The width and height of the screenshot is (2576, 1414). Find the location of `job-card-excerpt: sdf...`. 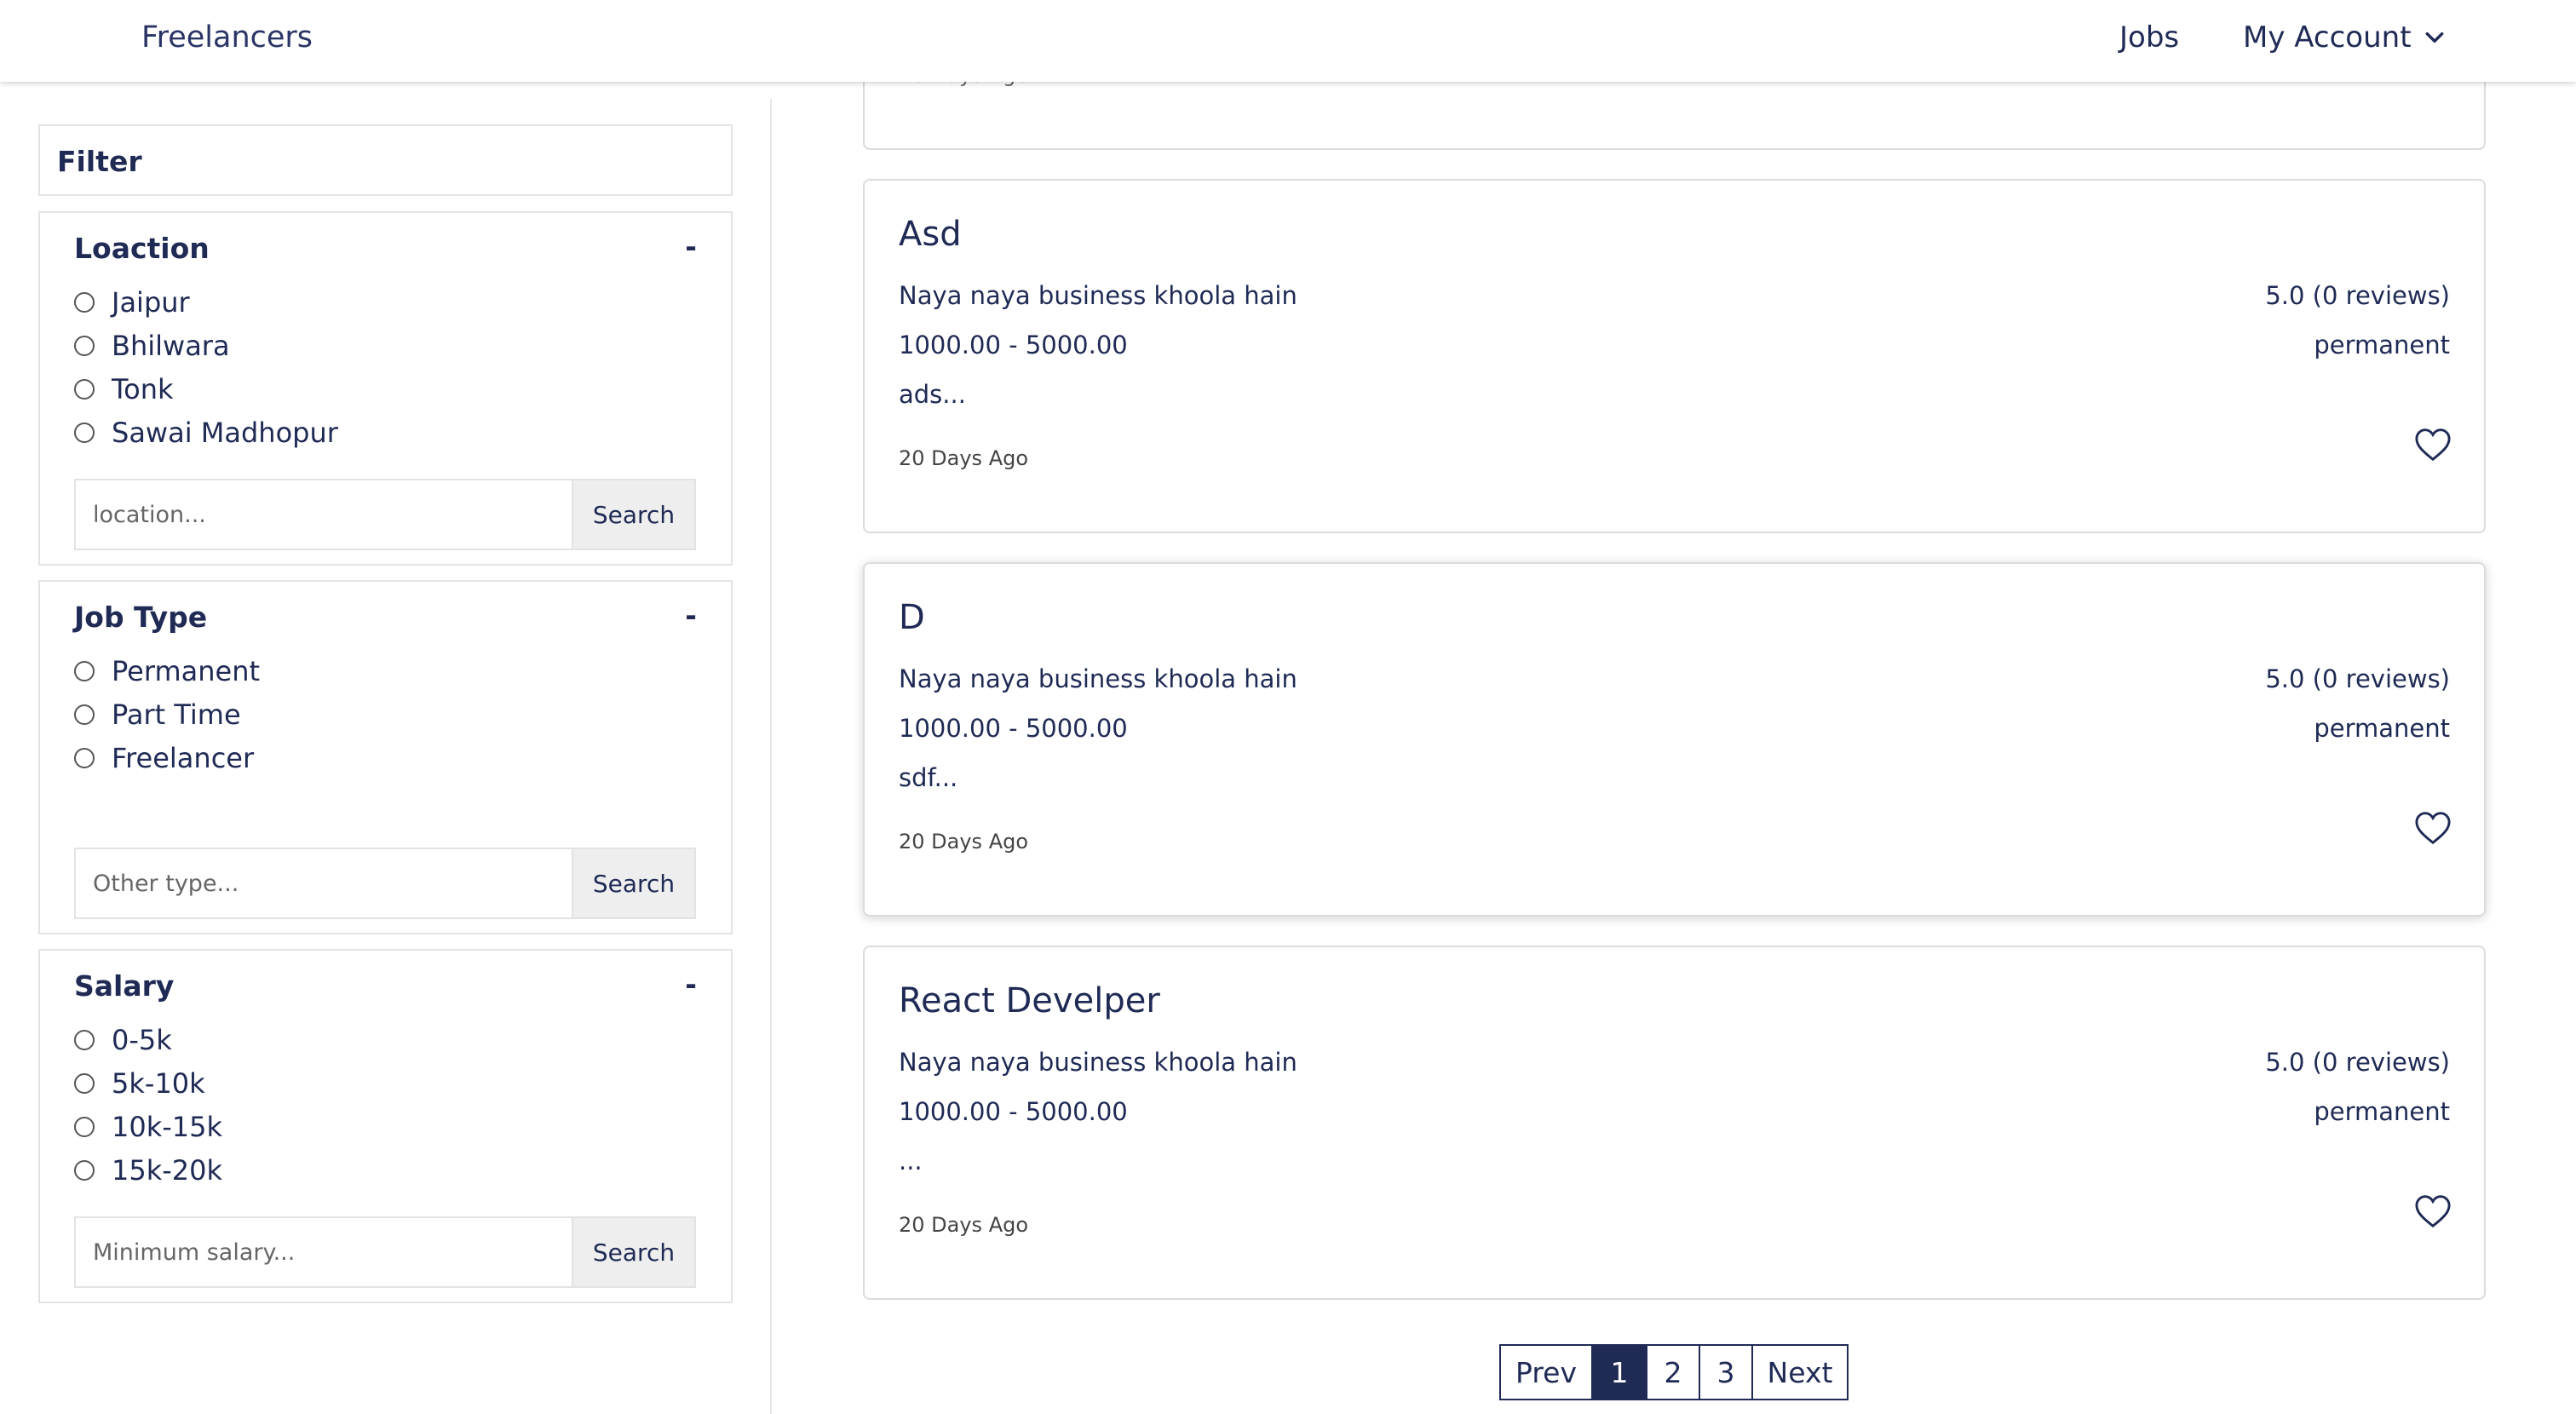

job-card-excerpt: sdf... is located at coordinates (928, 777).